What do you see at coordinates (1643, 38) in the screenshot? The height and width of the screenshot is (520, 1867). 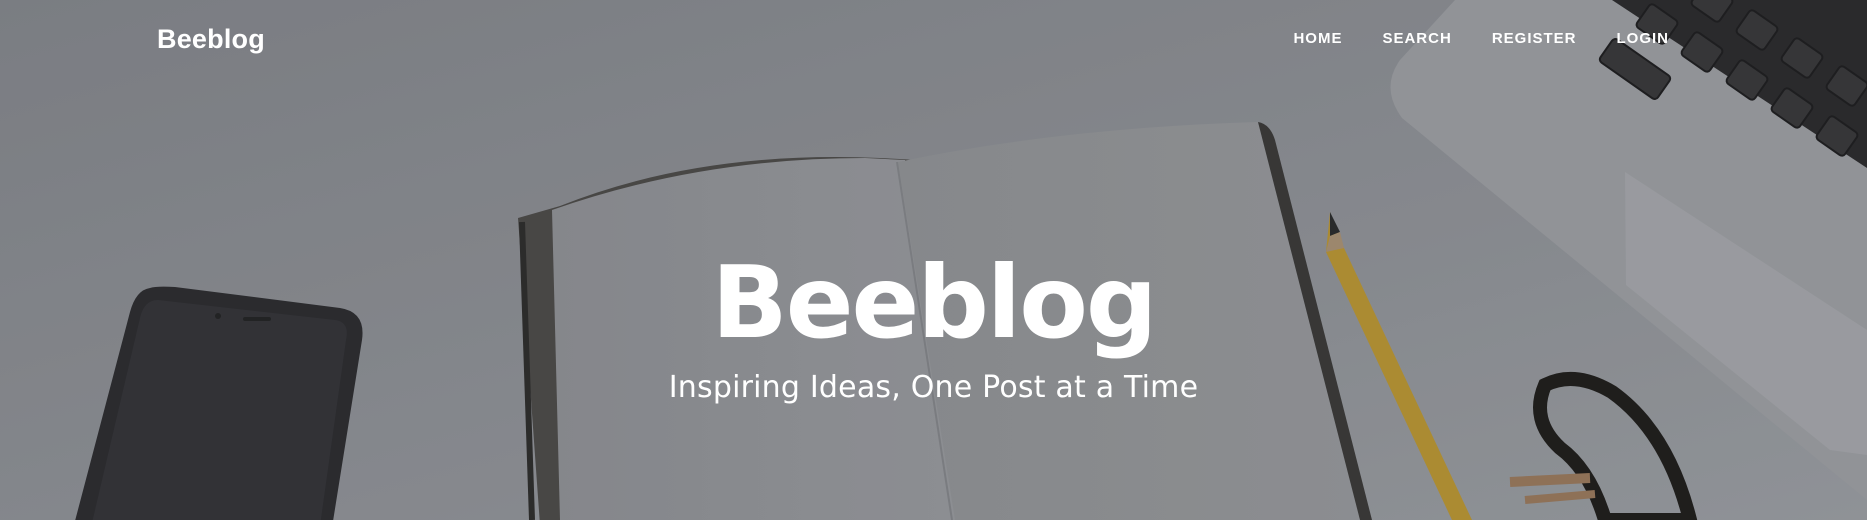 I see `nav-login-link: LOGIN` at bounding box center [1643, 38].